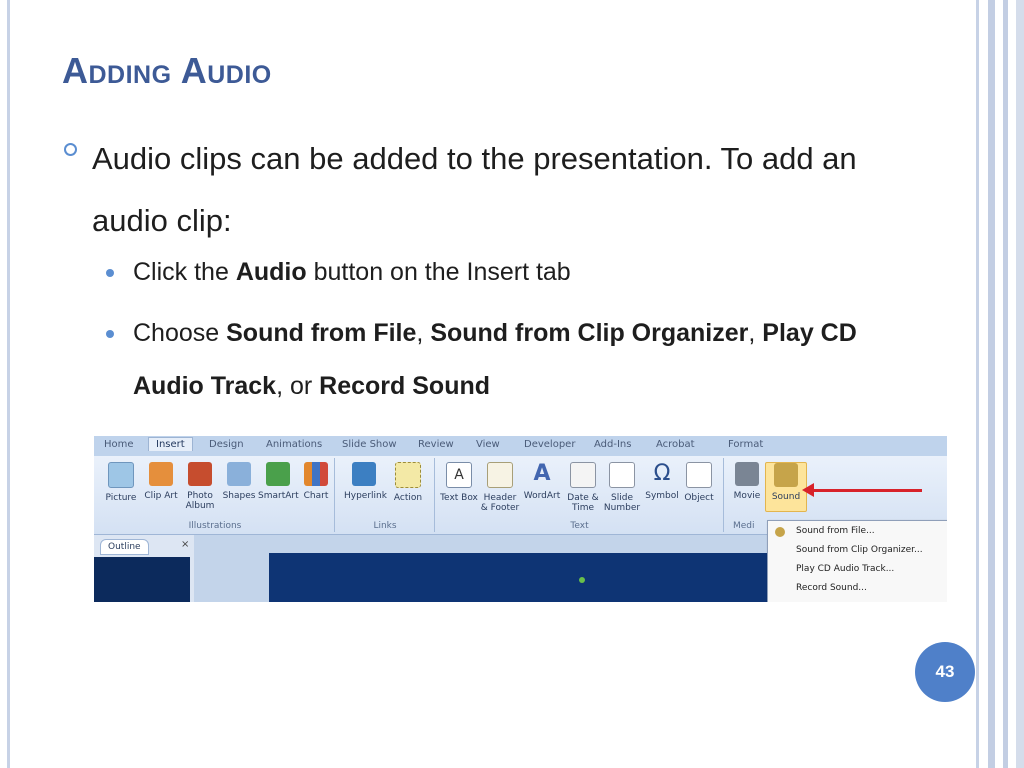 The height and width of the screenshot is (768, 1024). I want to click on tab-view: View, so click(488, 444).